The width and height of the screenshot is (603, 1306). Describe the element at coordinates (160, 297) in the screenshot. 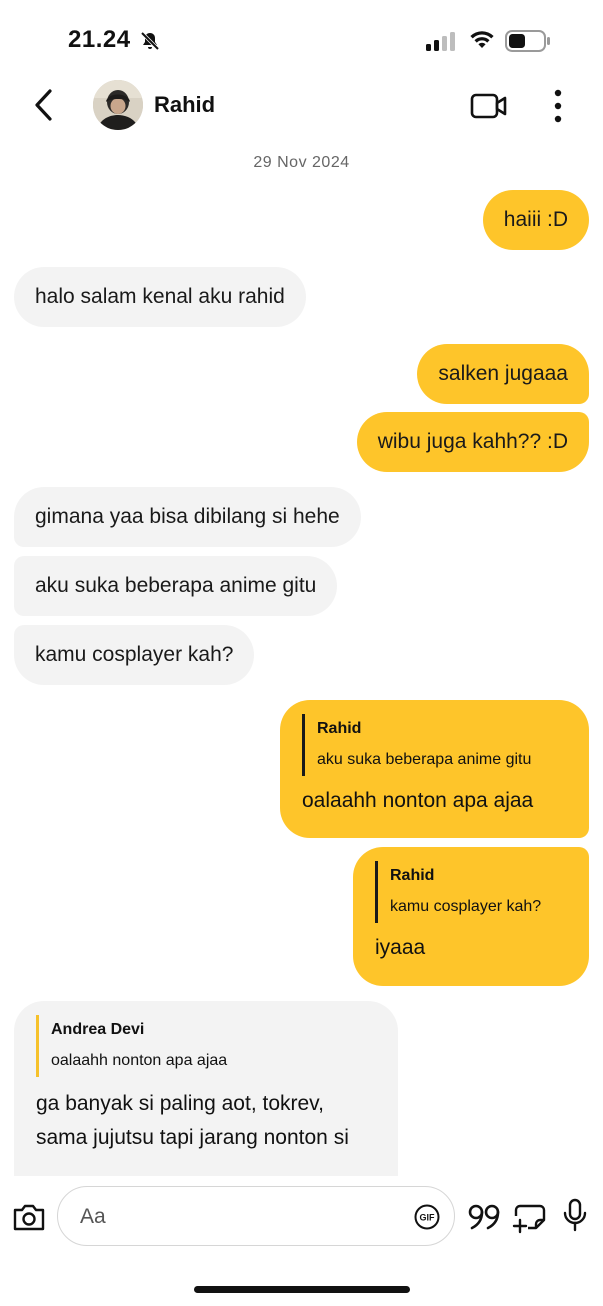

I see `message-bubble-incoming: halo salam kenal aku rahid` at that location.